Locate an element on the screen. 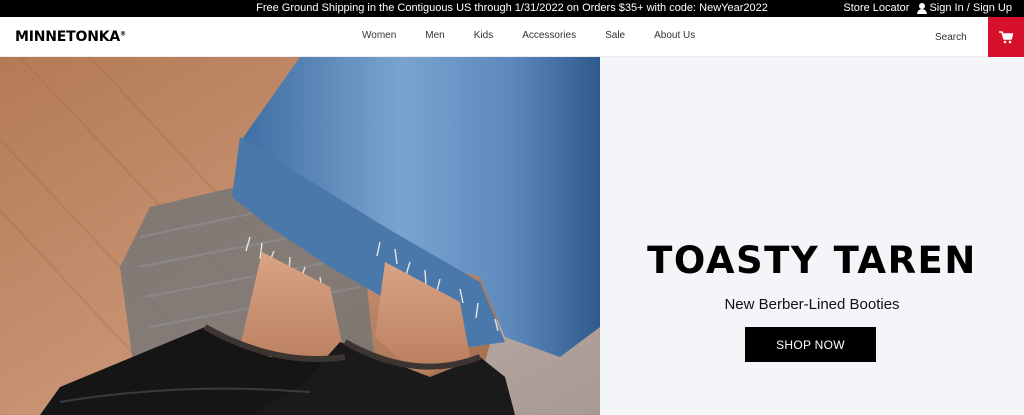 The width and height of the screenshot is (1024, 415). nav-item-kids: Kids is located at coordinates (483, 35).